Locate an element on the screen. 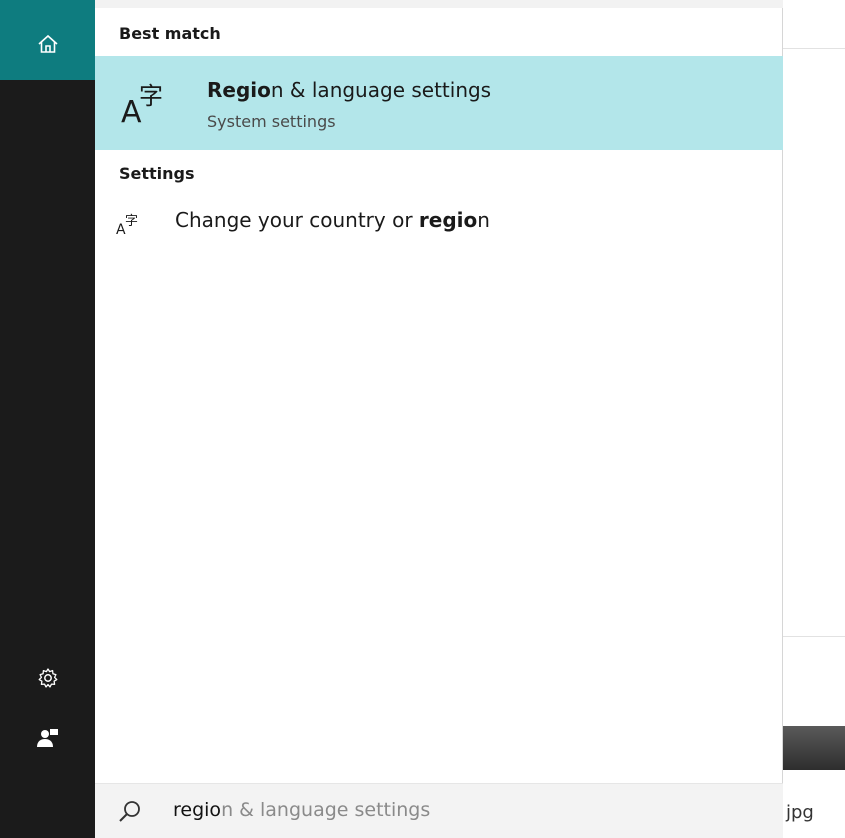 The height and width of the screenshot is (838, 845). settings-heading: Settings is located at coordinates (157, 173).